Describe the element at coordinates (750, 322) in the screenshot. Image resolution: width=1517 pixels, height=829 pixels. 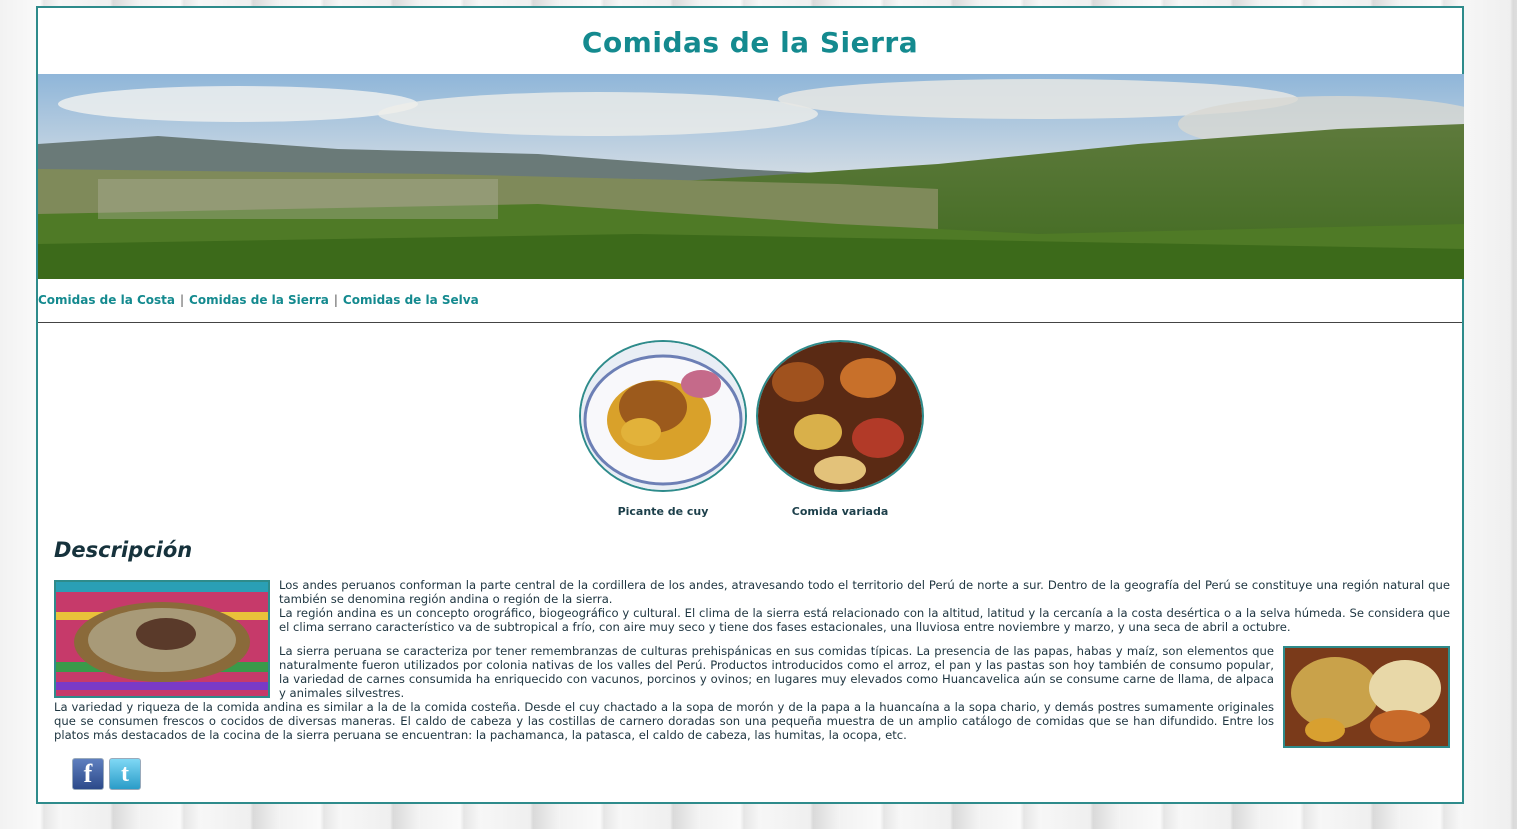
I see `nav-divider` at that location.